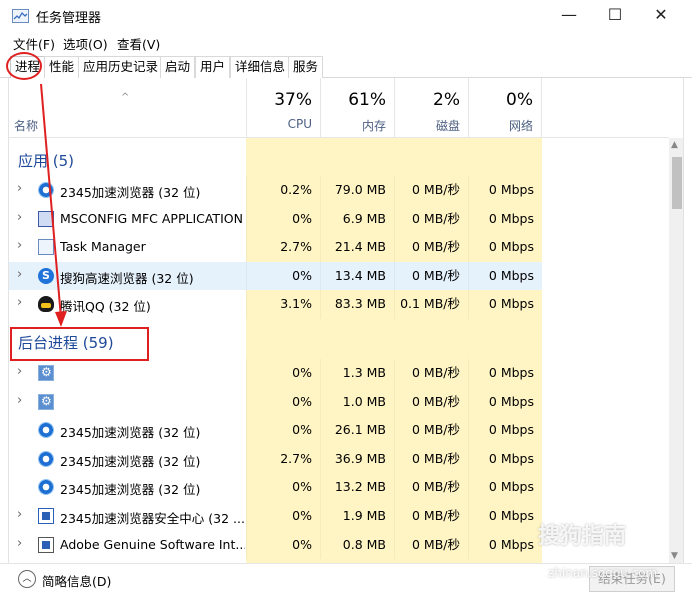  I want to click on table-row: 2345加速浏览器 (32 位) 2.7% 36.9 MB 0 MB/秒 0 Mbps, so click(339, 459).